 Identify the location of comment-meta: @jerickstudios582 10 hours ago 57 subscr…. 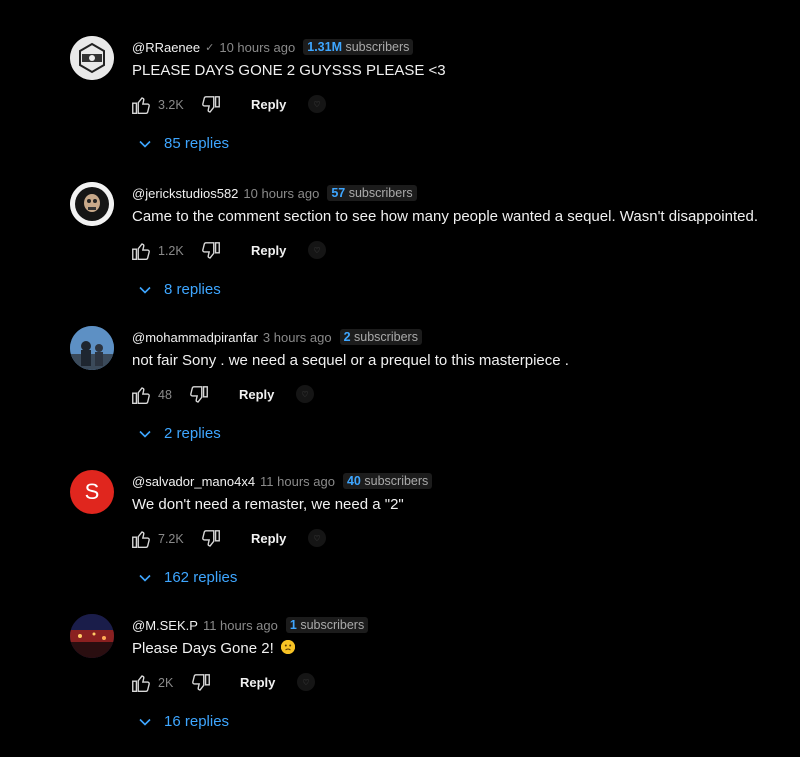
(274, 193).